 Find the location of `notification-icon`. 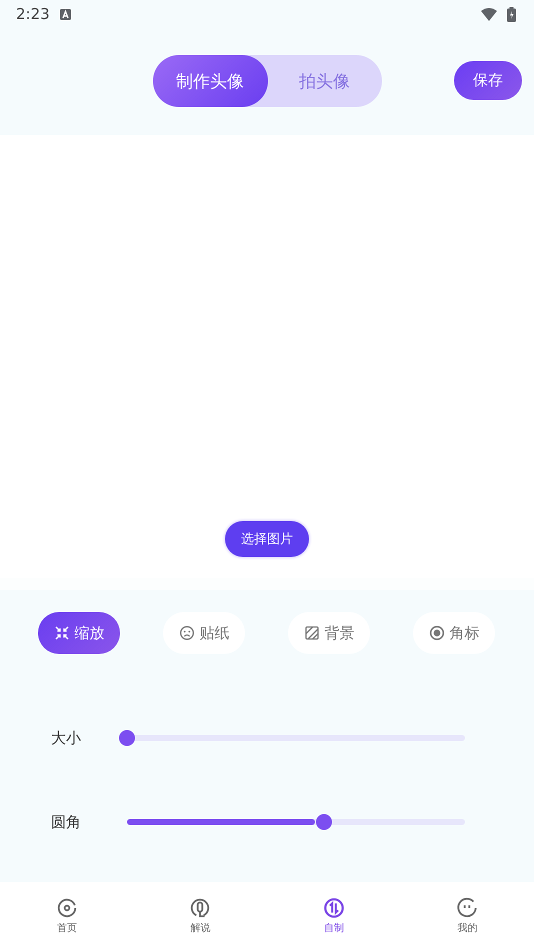

notification-icon is located at coordinates (65, 14).